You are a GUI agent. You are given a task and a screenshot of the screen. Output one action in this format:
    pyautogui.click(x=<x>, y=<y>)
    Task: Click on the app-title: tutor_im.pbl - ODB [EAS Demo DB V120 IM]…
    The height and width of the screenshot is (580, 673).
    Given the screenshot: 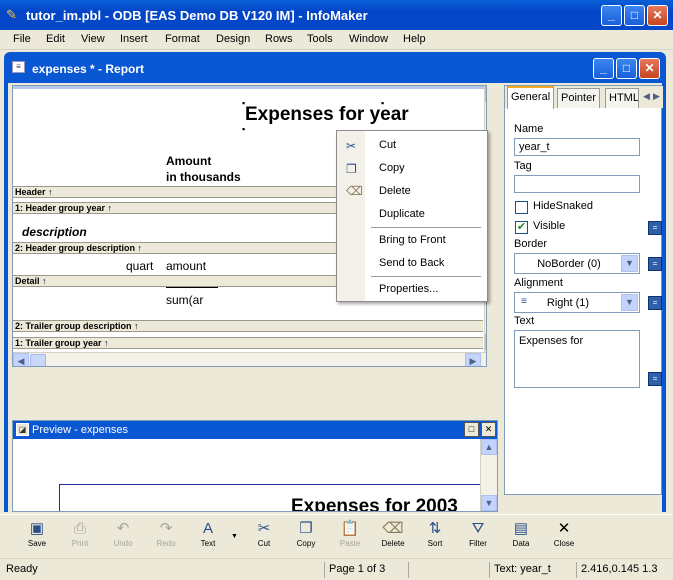 What is the action you would take?
    pyautogui.click(x=197, y=15)
    